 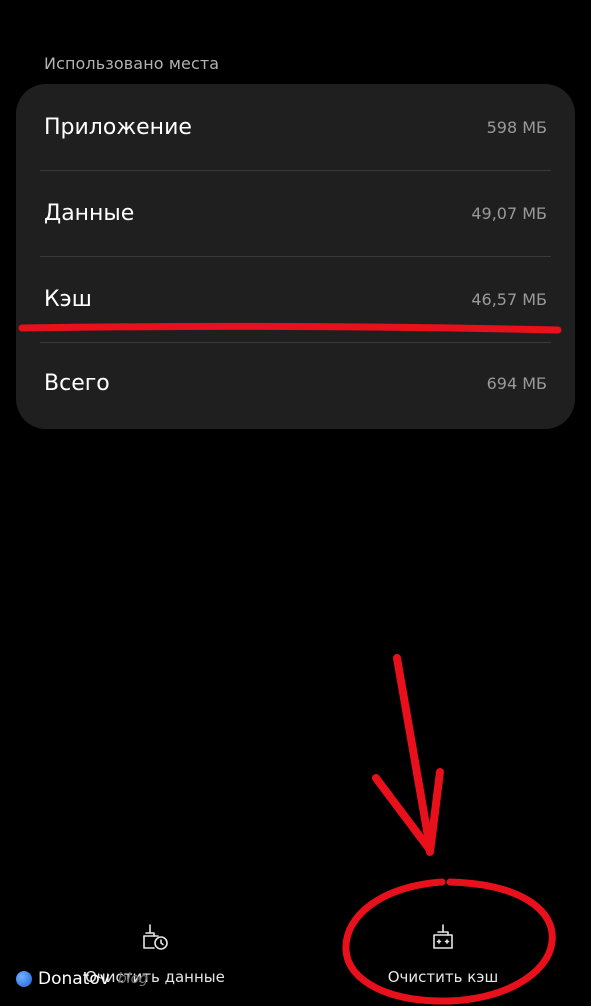 I want to click on broom-icon, so click(x=443, y=939).